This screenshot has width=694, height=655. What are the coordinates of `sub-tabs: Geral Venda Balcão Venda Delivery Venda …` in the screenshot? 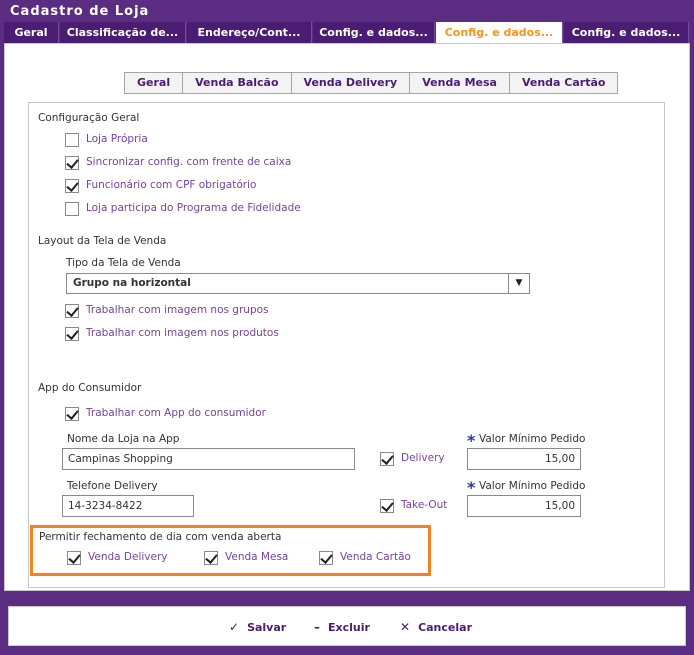 It's located at (371, 83).